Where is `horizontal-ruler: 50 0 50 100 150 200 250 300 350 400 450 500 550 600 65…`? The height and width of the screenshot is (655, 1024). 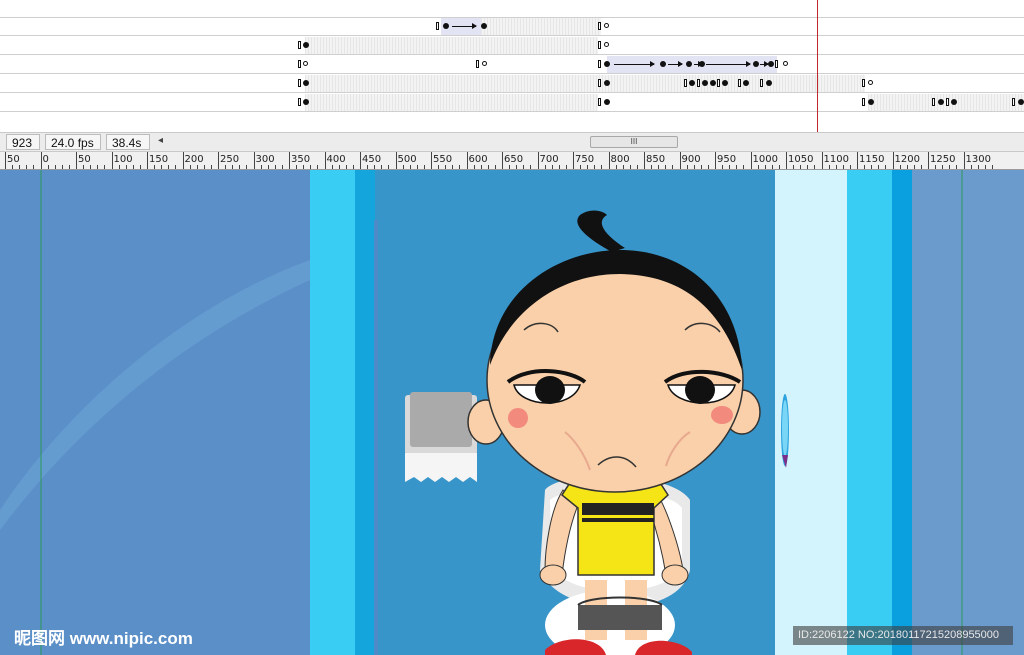 horizontal-ruler: 50 0 50 100 150 200 250 300 350 400 450 500 550 600 65… is located at coordinates (512, 161).